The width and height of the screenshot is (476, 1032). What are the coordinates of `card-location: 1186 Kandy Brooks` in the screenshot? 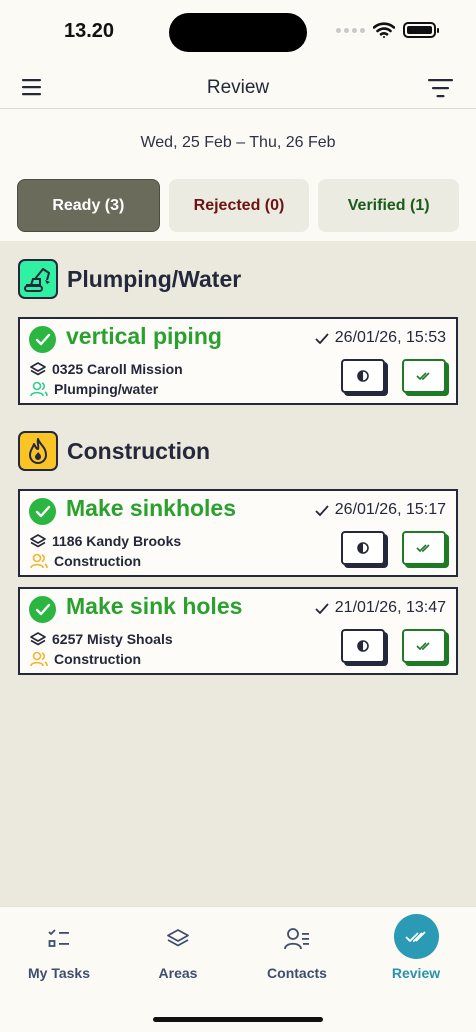 It's located at (105, 541).